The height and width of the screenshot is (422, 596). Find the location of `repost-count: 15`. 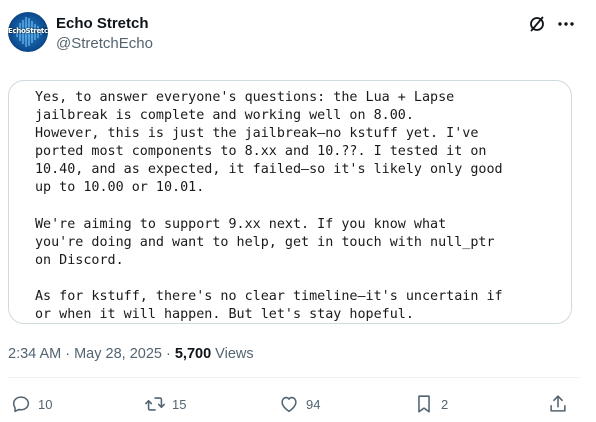

repost-count: 15 is located at coordinates (179, 404).